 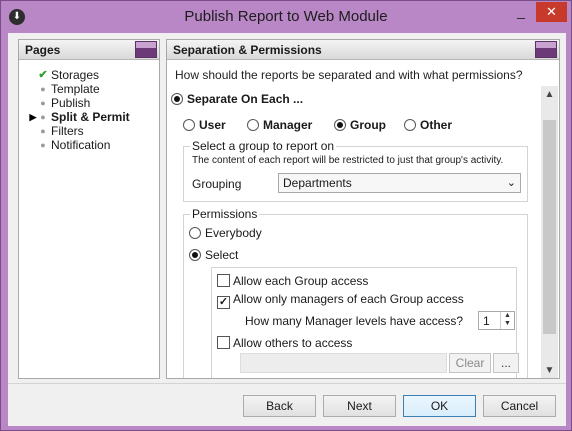 I want to click on page-item-label: Filters, so click(x=67, y=131).